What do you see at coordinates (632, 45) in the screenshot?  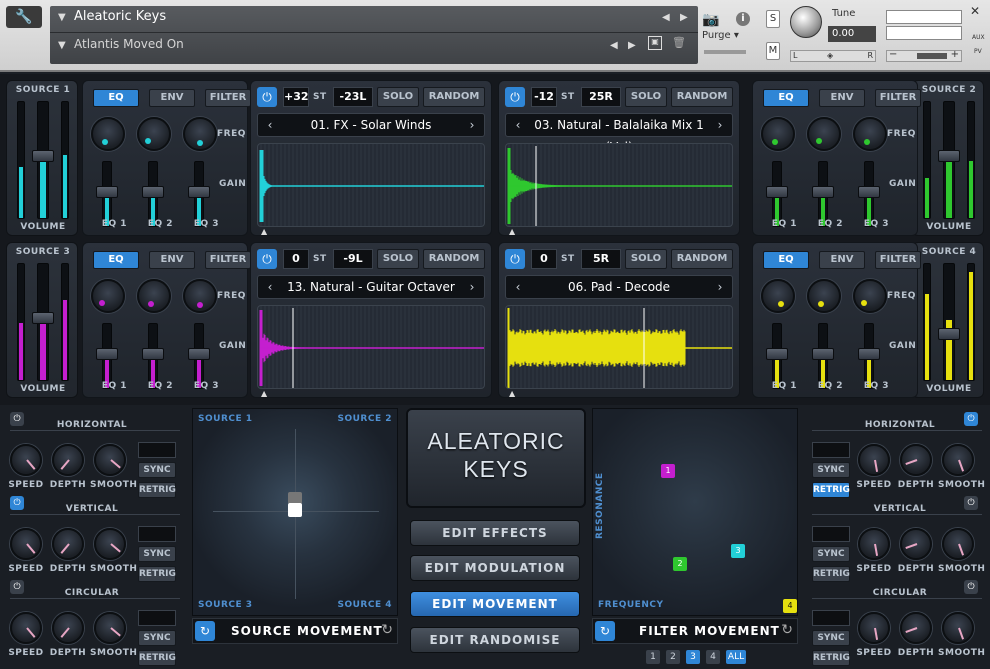 I see `next-snapshot-icon: ▶` at bounding box center [632, 45].